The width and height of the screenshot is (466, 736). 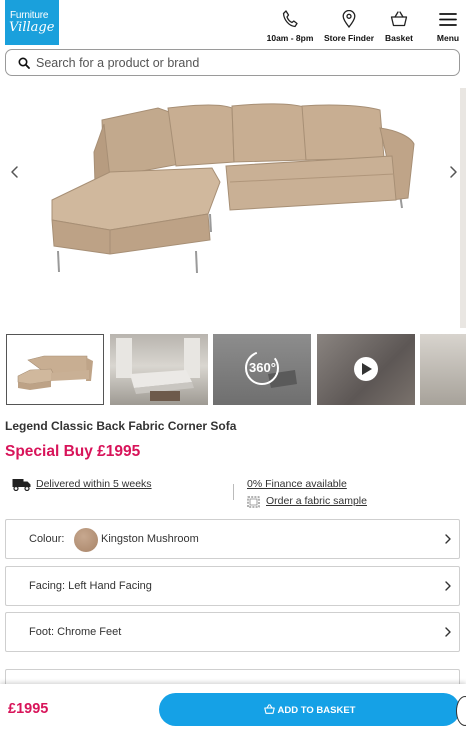 What do you see at coordinates (90, 586) in the screenshot?
I see `facing-label: Facing: Left Hand Facing` at bounding box center [90, 586].